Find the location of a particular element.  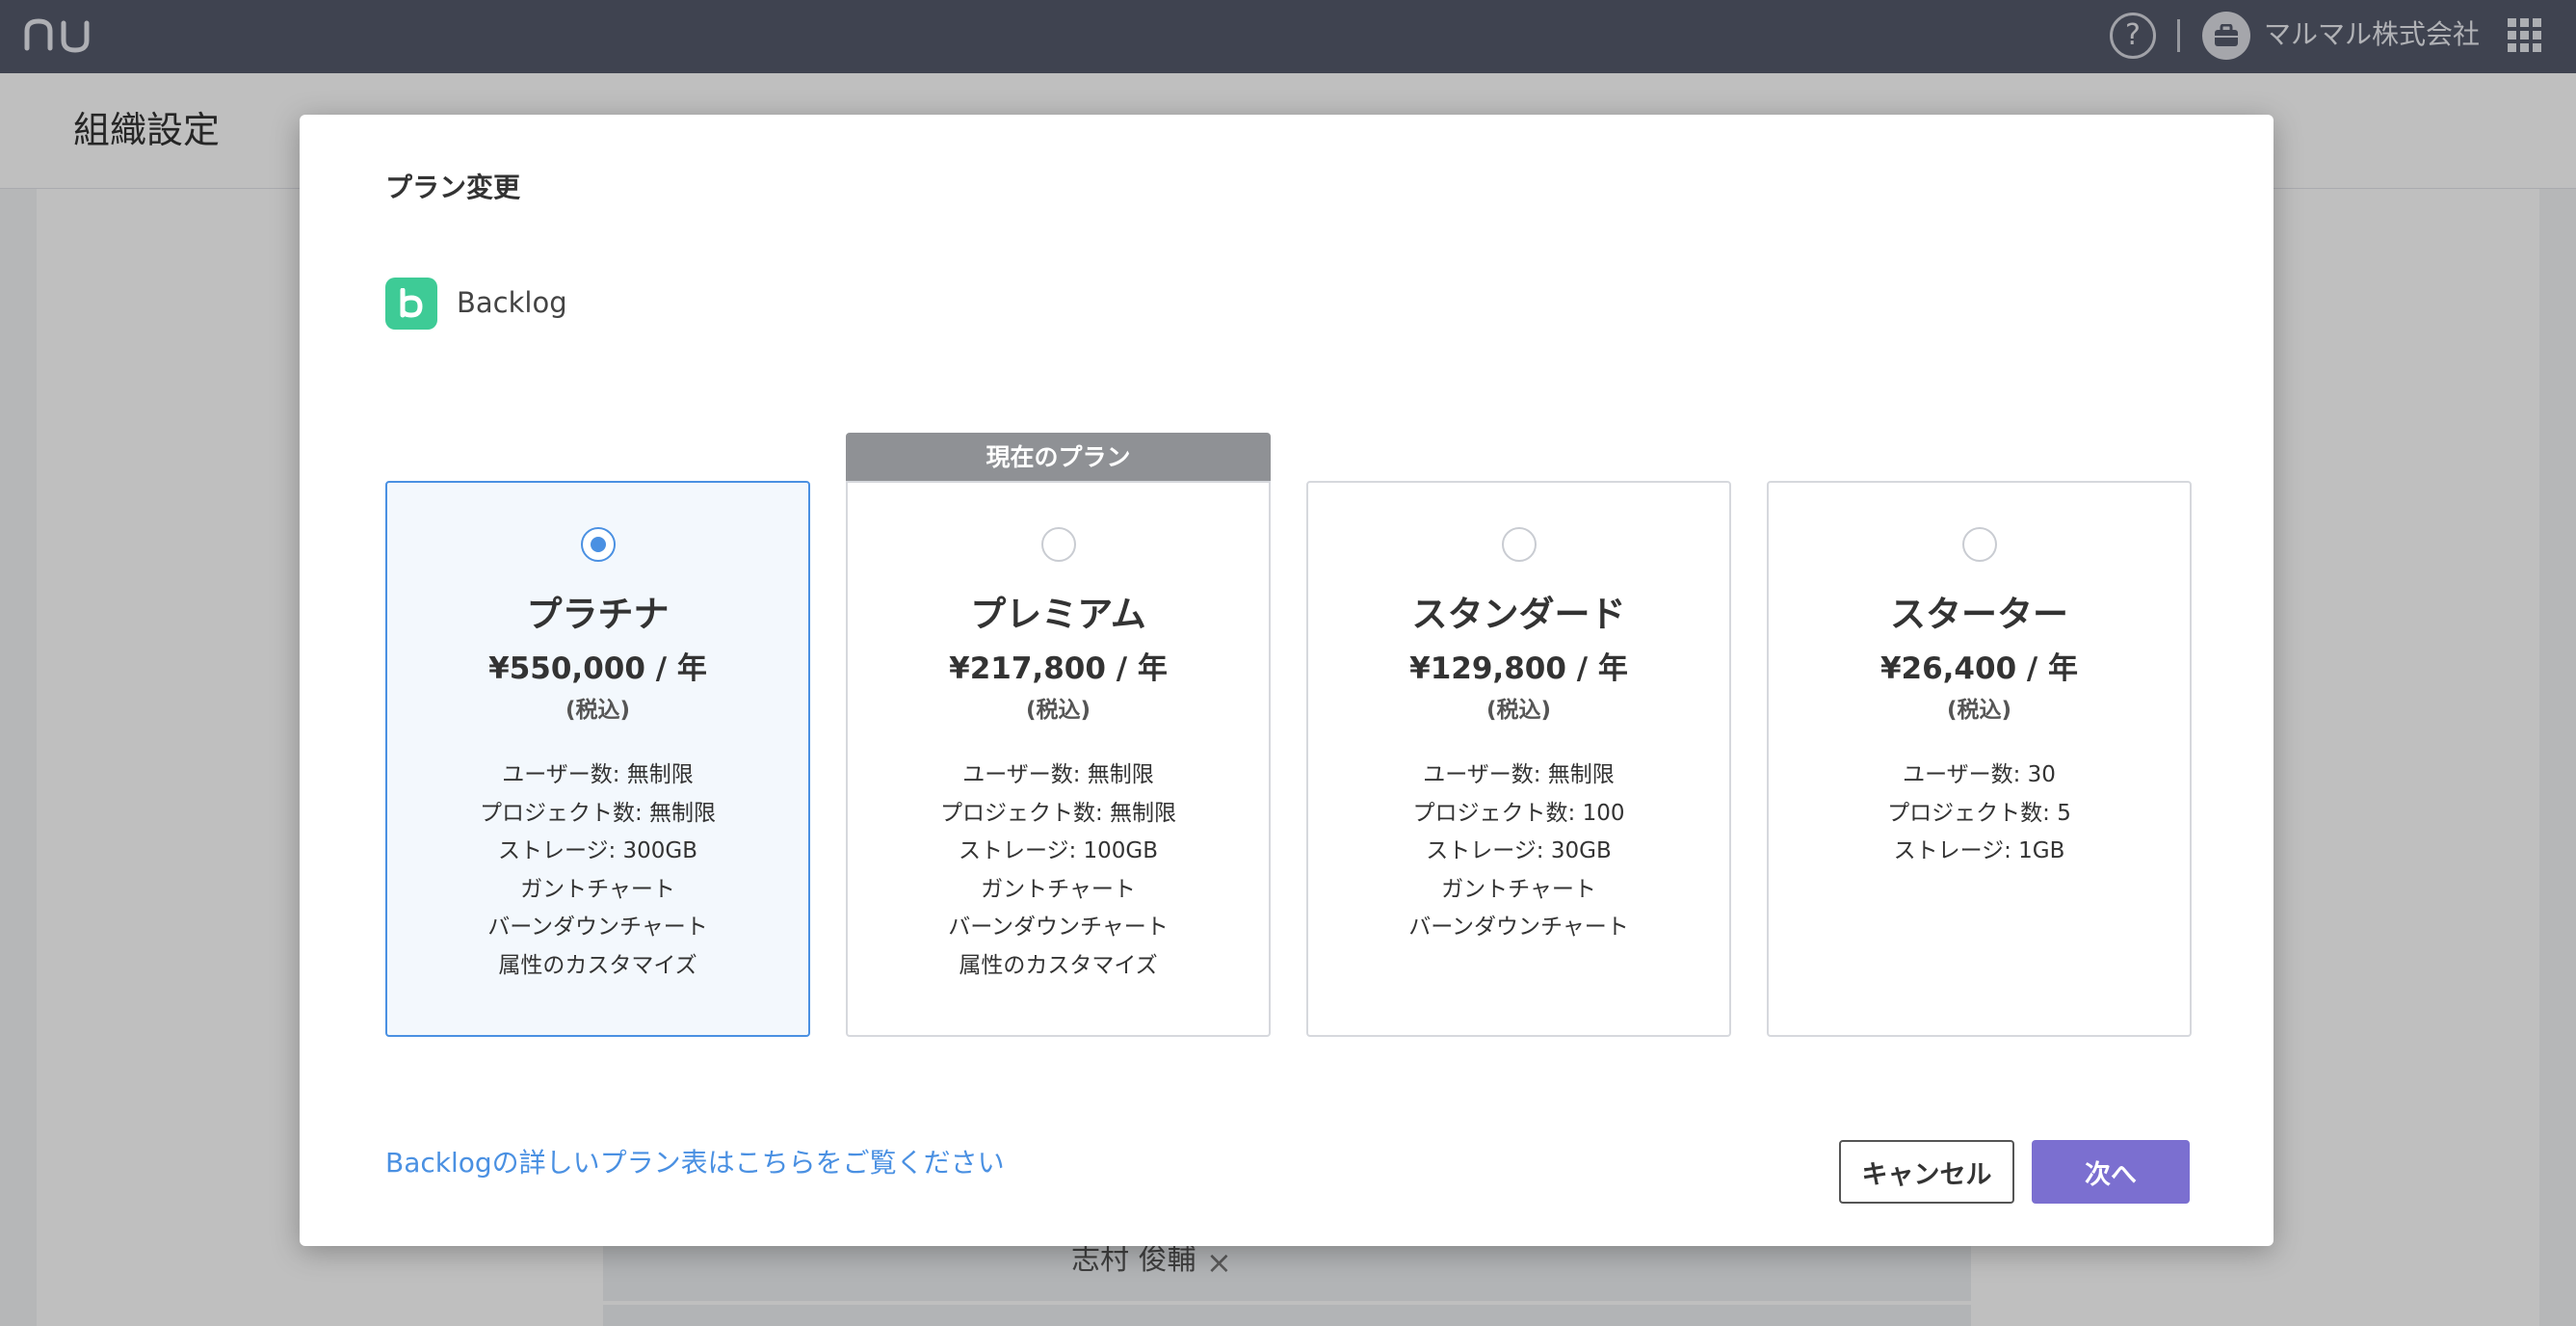

plan-feature-list: ユーザー数: 30 プロジェクト数: 5 ストレージ: 1GB is located at coordinates (1980, 814).